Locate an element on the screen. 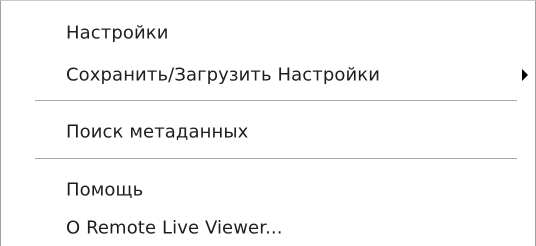 This screenshot has width=536, height=246. menu-item-label: Настройки is located at coordinates (117, 33).